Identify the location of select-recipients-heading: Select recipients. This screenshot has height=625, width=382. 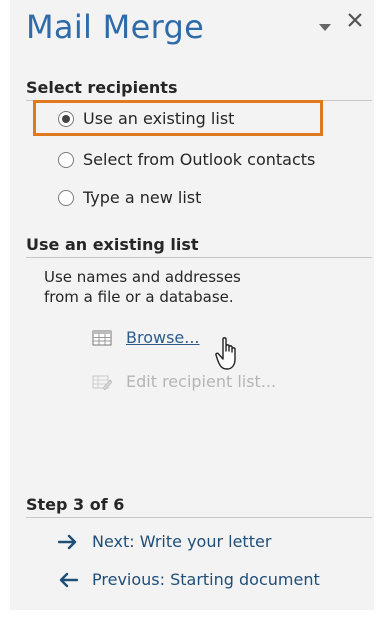
(102, 87).